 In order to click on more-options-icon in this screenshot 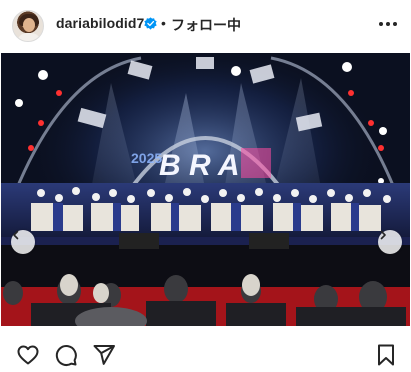, I will do `click(388, 24)`.